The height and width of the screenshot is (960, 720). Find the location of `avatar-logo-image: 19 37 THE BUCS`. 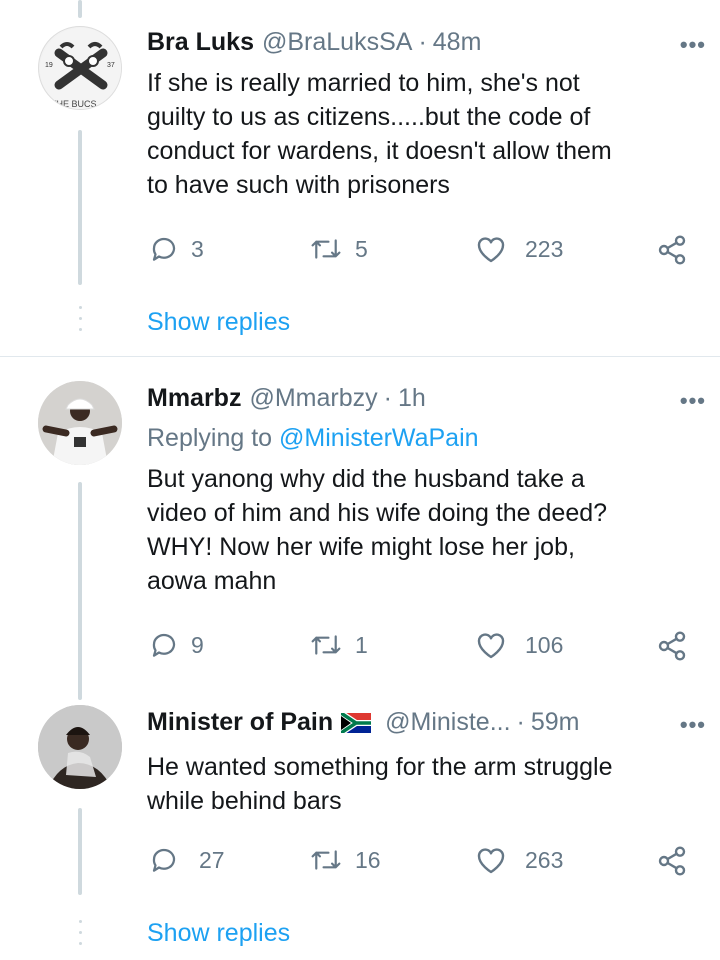

avatar-logo-image: 19 37 THE BUCS is located at coordinates (80, 68).